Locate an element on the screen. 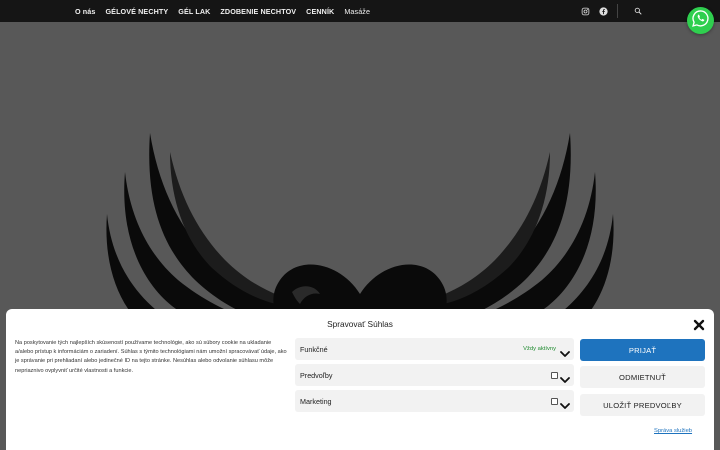 Image resolution: width=720 pixels, height=450 pixels. category-predvolby: Predvoľby is located at coordinates (434, 375).